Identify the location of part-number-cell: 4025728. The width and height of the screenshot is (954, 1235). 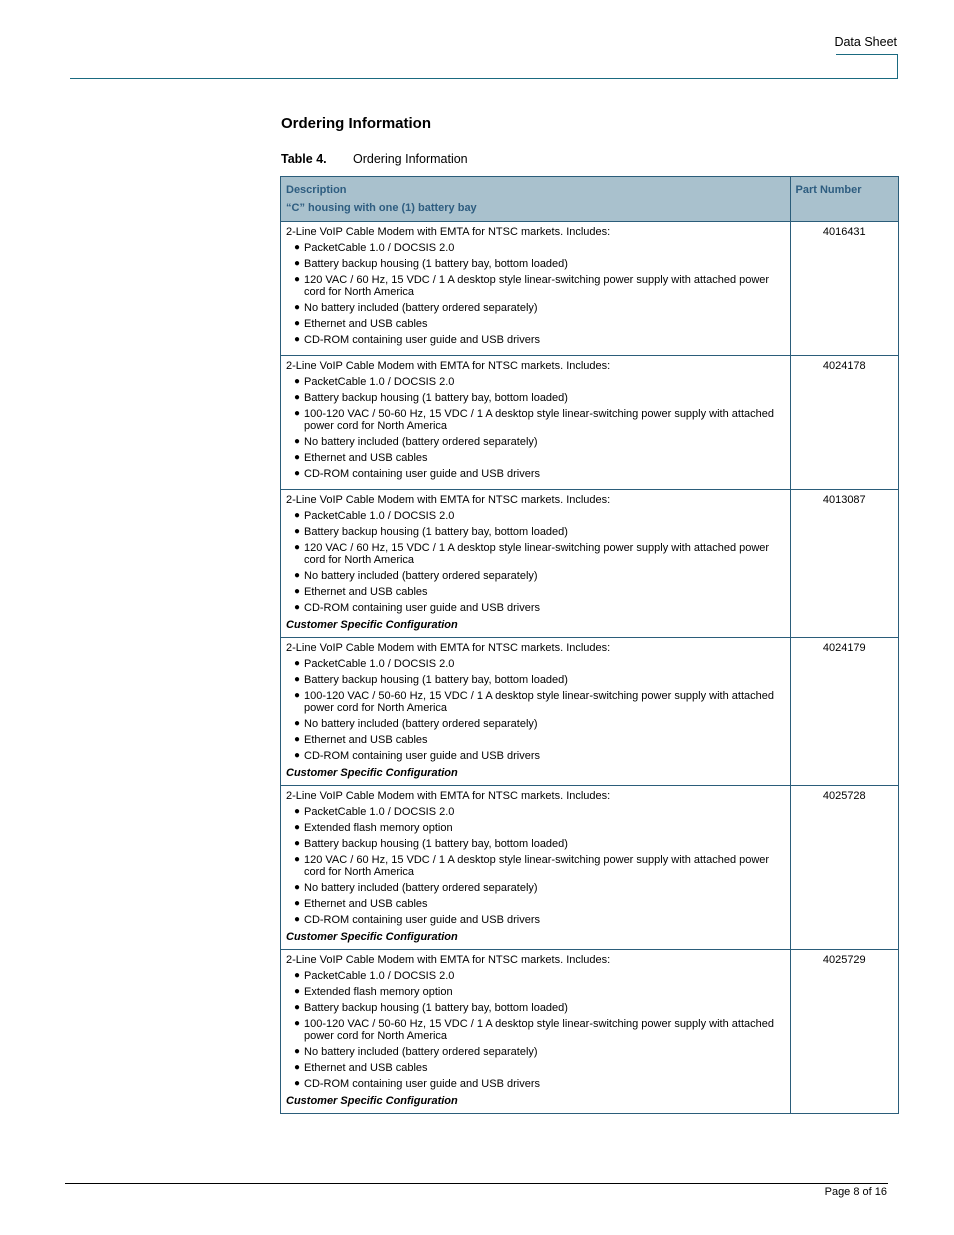
(844, 867).